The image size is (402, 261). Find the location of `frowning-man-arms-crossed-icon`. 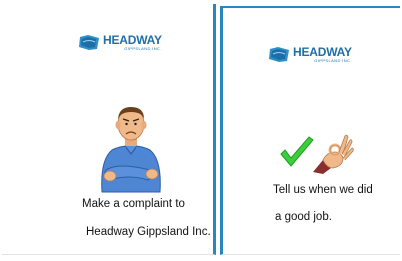

frowning-man-arms-crossed-icon is located at coordinates (131, 150).